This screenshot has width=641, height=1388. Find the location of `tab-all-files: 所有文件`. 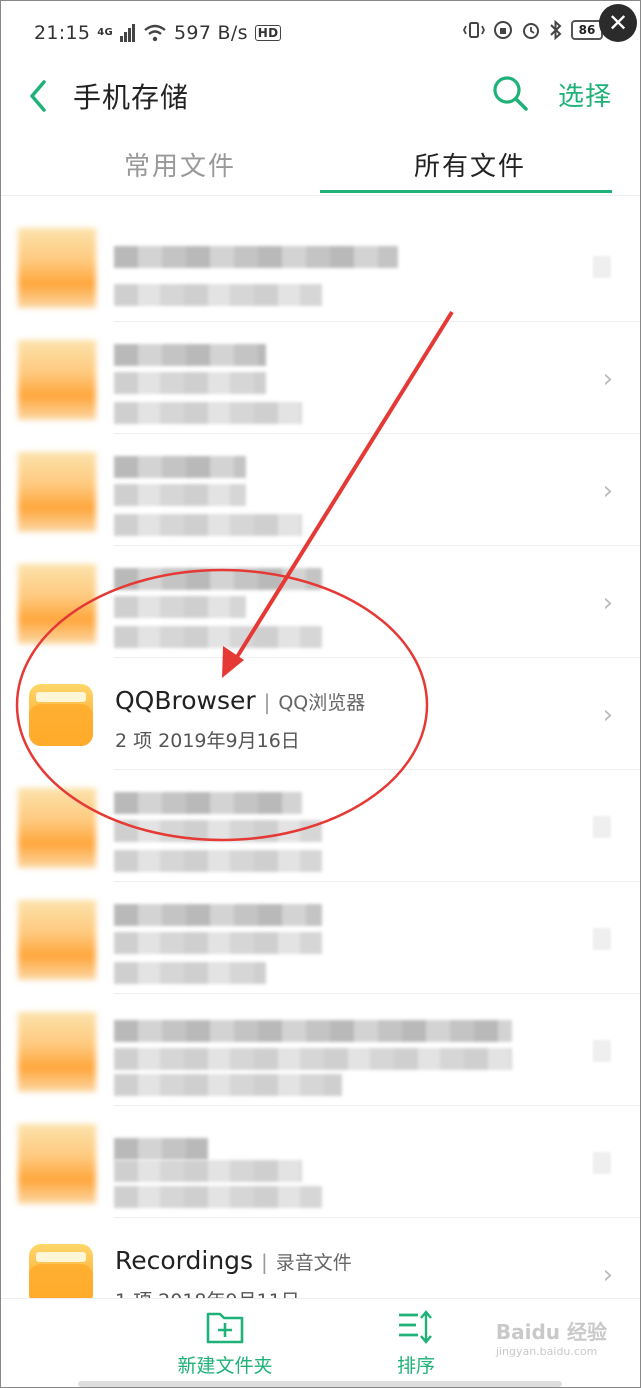

tab-all-files: 所有文件 is located at coordinates (470, 164).